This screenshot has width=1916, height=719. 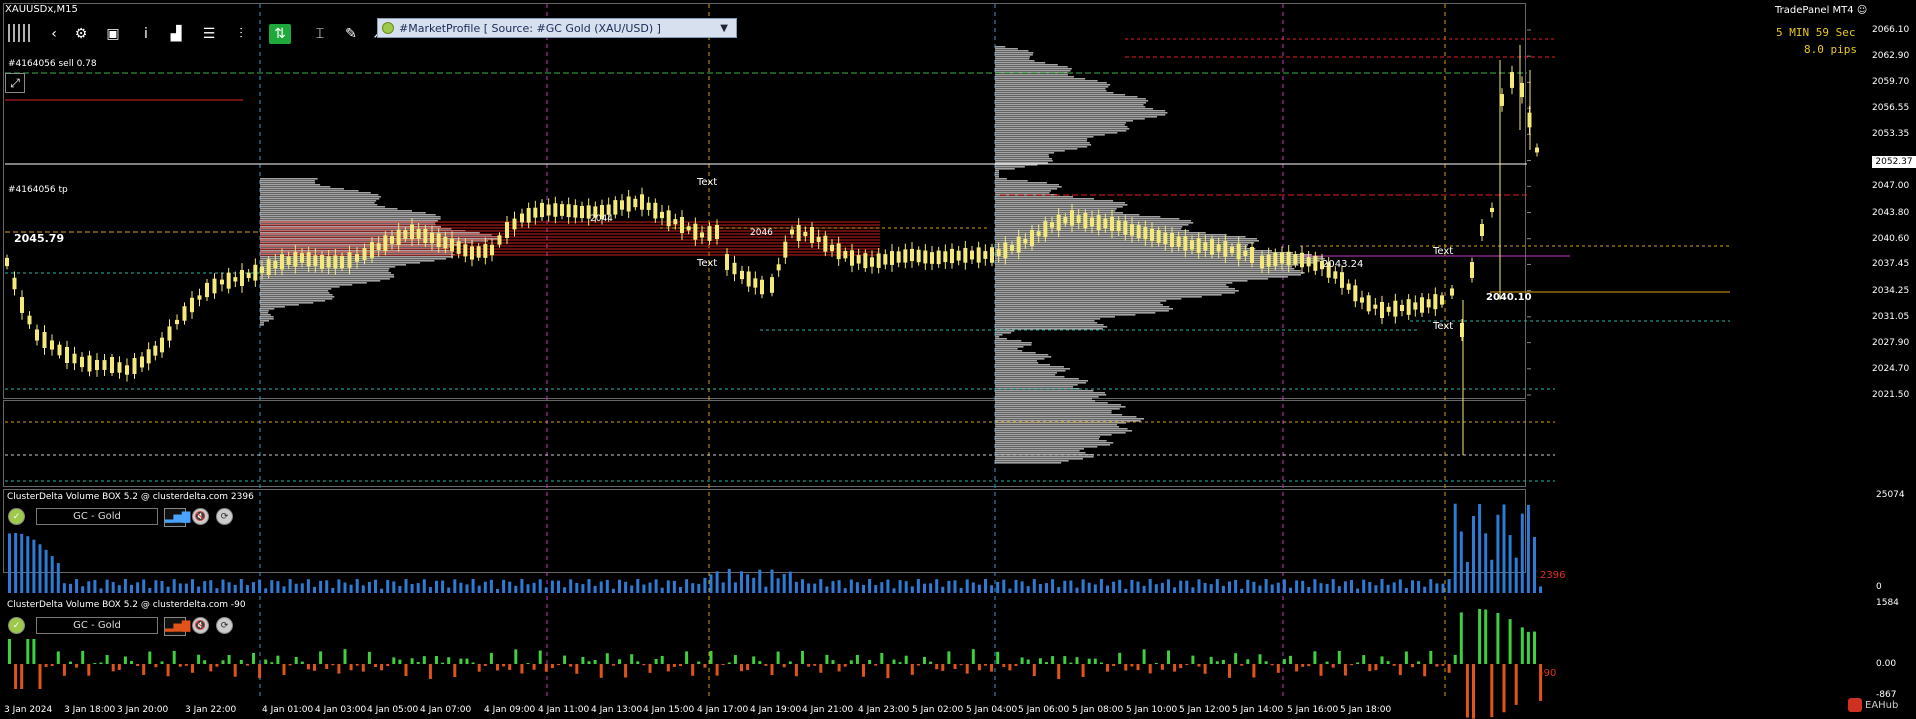 What do you see at coordinates (176, 34) in the screenshot?
I see `bars-chart-icon: ▟` at bounding box center [176, 34].